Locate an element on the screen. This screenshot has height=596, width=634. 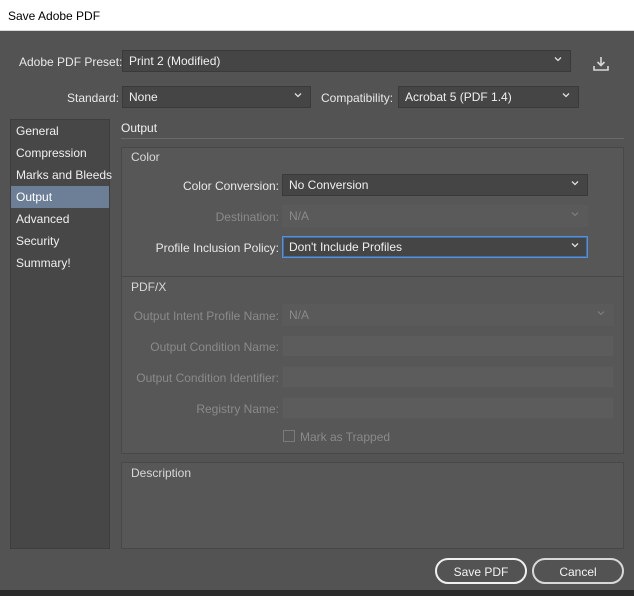
sidebar-item-advanced: Advanced is located at coordinates (60, 219).